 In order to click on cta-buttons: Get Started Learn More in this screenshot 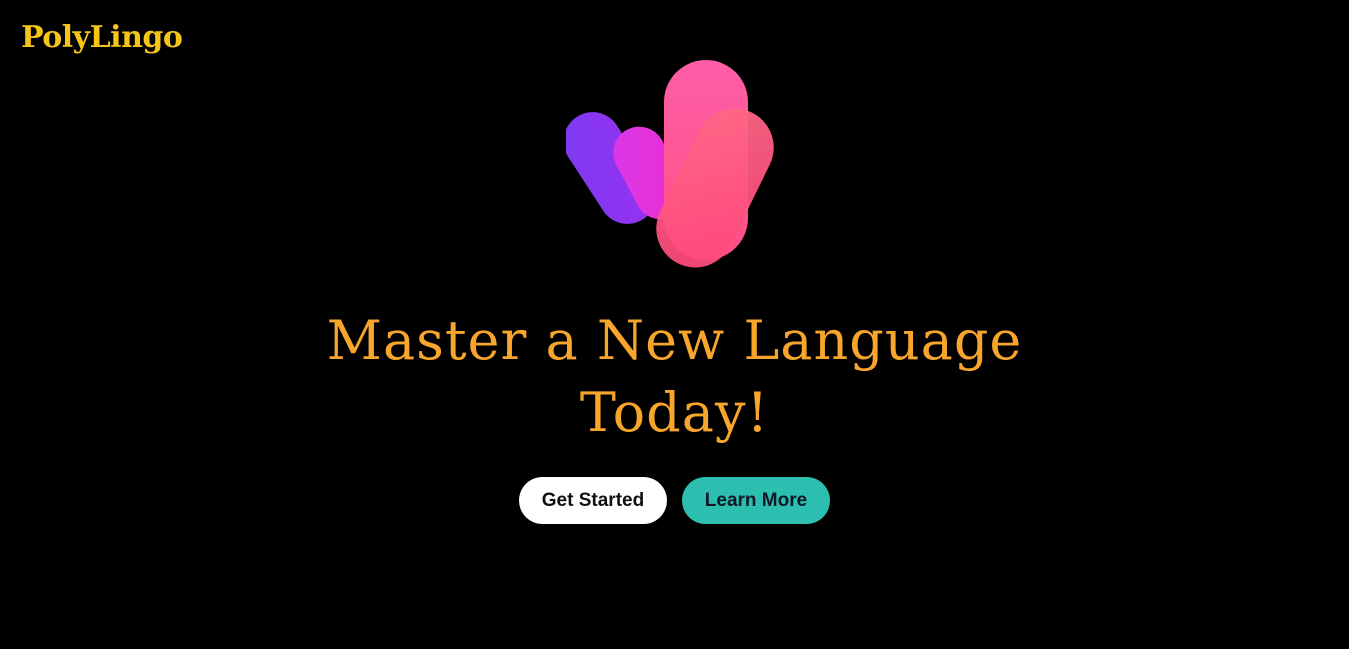, I will do `click(674, 500)`.